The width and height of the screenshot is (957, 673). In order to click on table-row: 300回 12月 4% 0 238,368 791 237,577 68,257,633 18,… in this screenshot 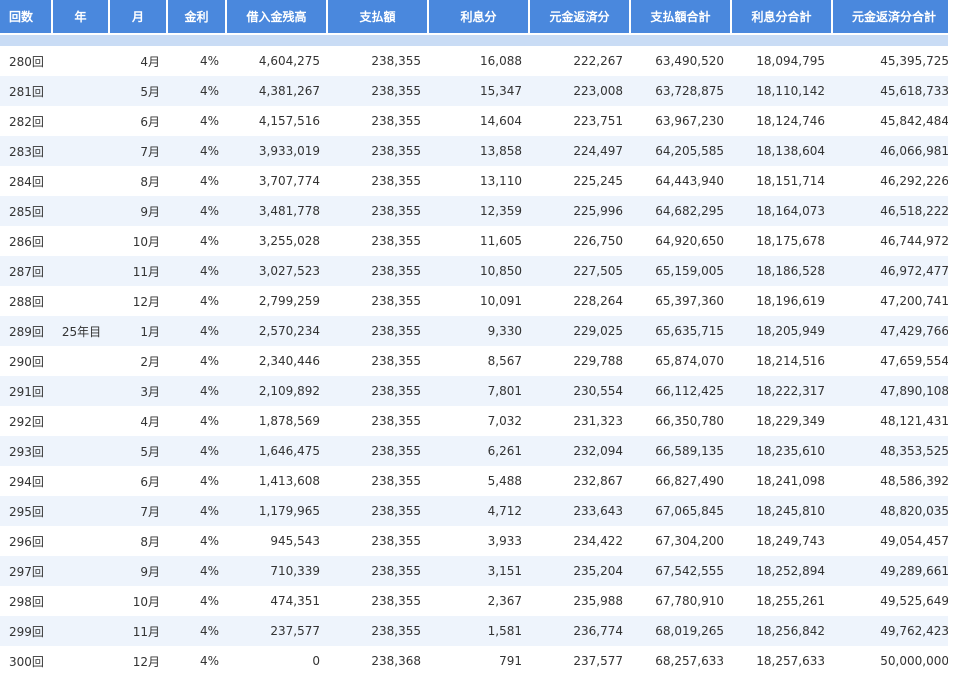, I will do `click(478, 659)`.